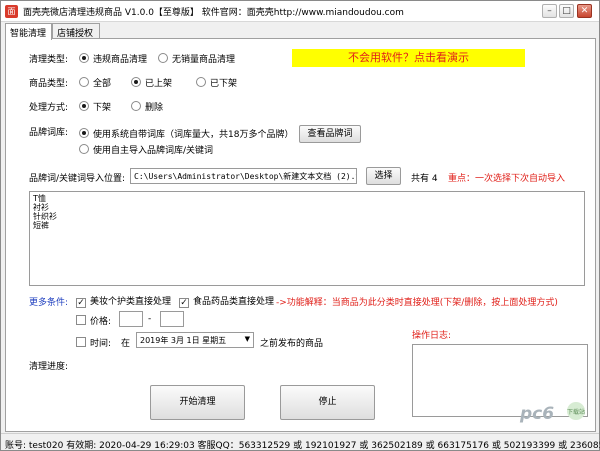 This screenshot has height=451, width=600. Describe the element at coordinates (576, 412) in the screenshot. I see `watermark-sub-text: 下载站` at that location.